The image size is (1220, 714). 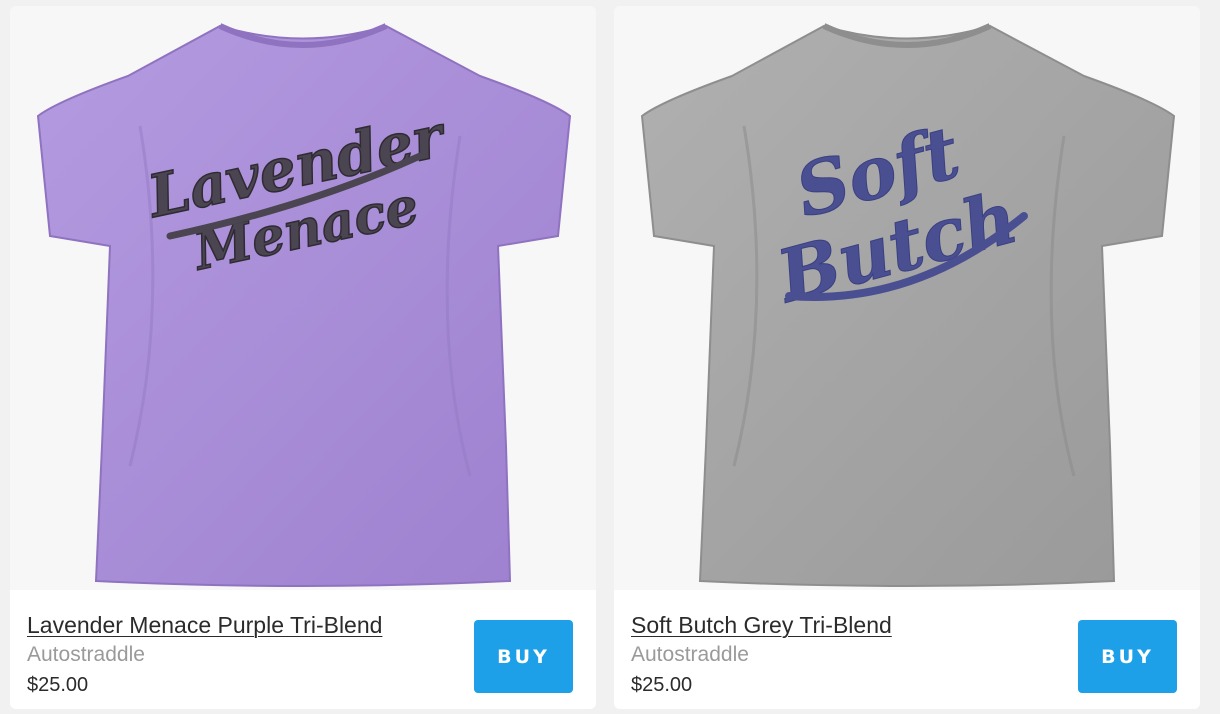 What do you see at coordinates (204, 625) in the screenshot?
I see `product-title-link: Lavender Menace Purple Tri-Blend` at bounding box center [204, 625].